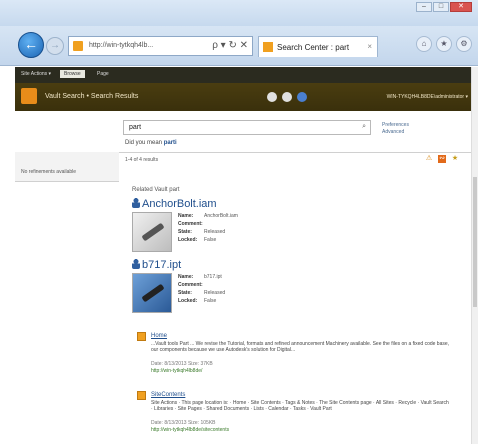  I want to click on vault-result-title: AnchorBolt.iam, so click(174, 204).